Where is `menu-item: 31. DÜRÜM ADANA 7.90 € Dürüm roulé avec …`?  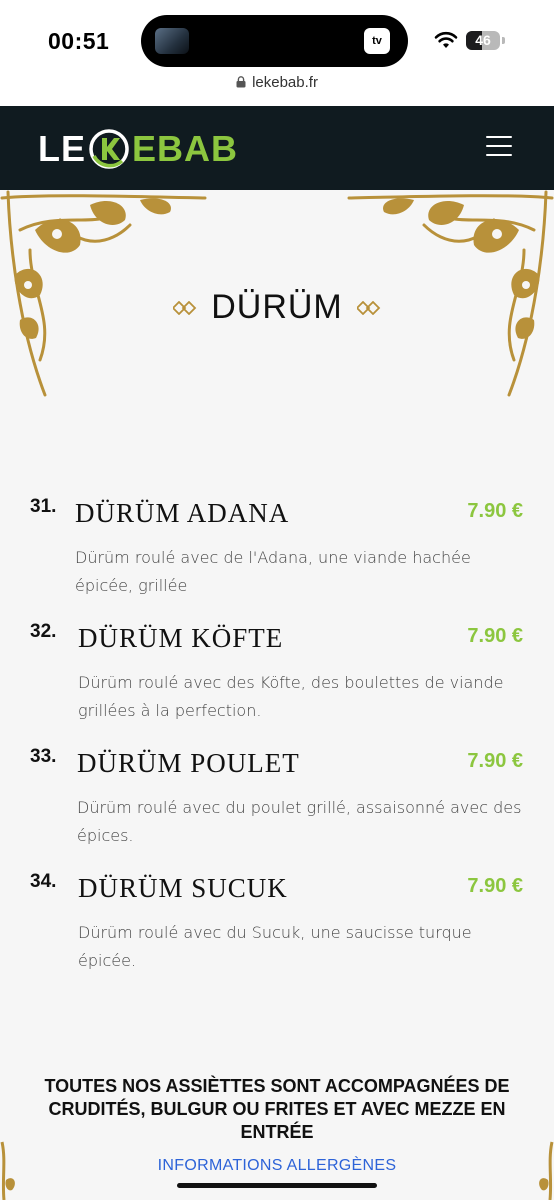
menu-item: 31. DÜRÜM ADANA 7.90 € Dürüm roulé avec … is located at coordinates (280, 551).